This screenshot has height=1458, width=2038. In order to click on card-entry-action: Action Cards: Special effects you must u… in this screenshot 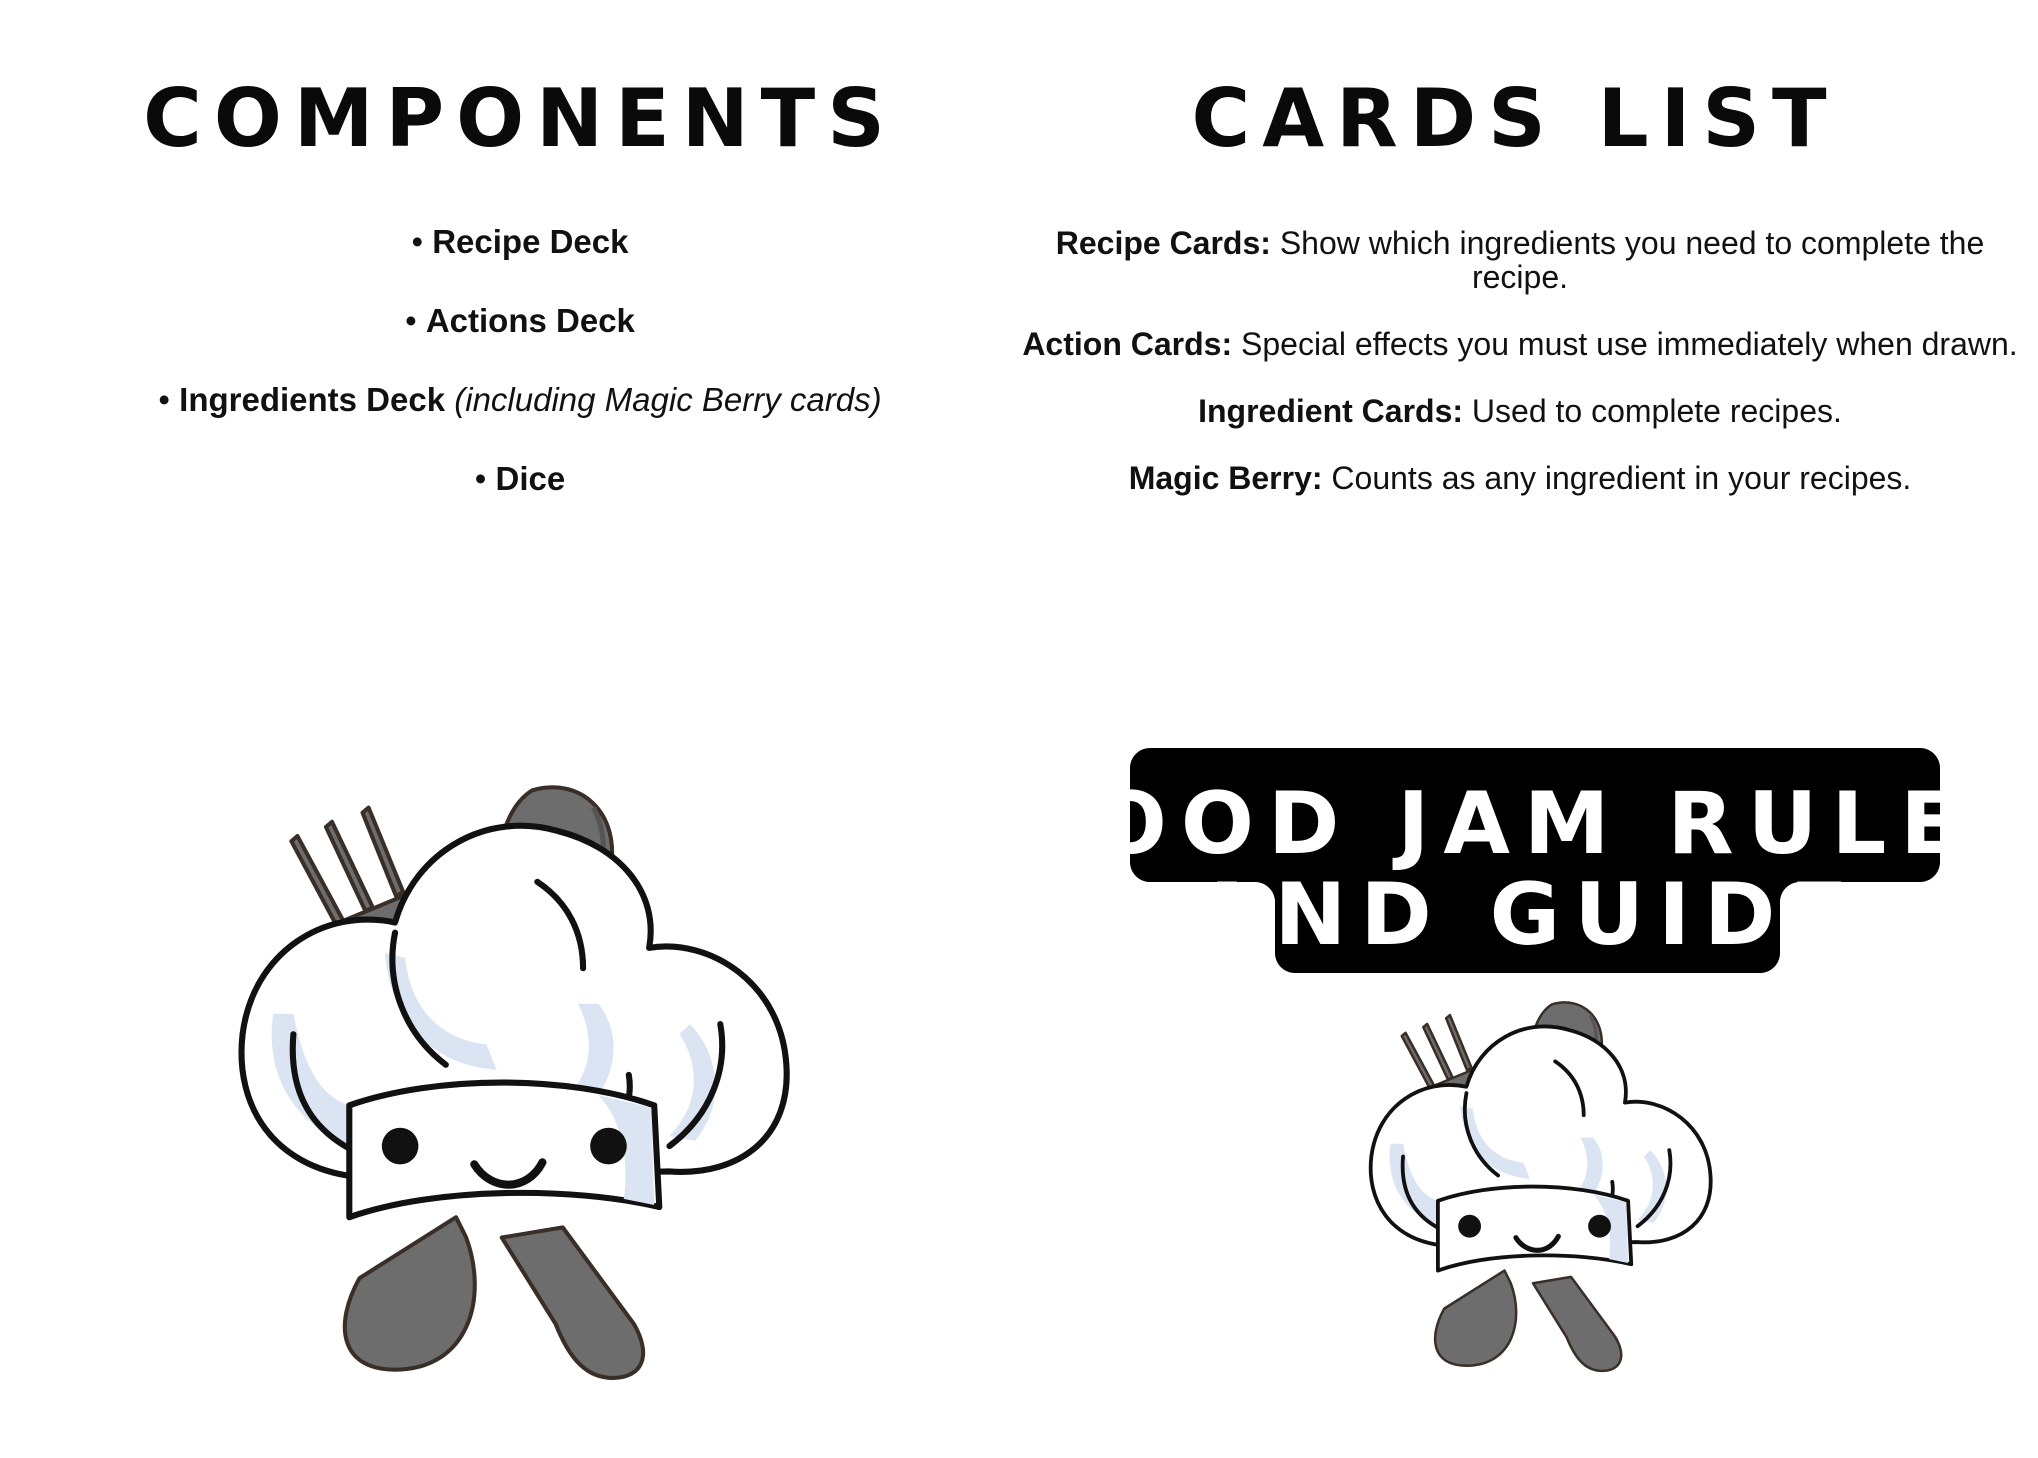, I will do `click(1520, 344)`.